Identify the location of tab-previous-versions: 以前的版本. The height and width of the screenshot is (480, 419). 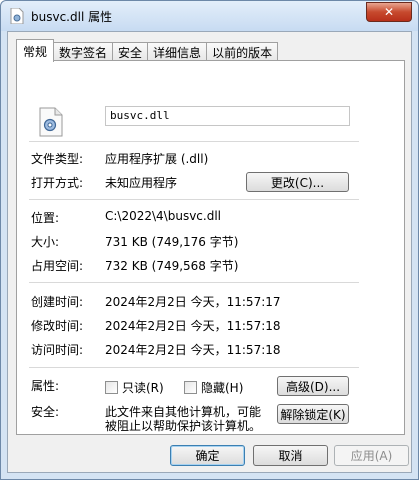
(242, 52).